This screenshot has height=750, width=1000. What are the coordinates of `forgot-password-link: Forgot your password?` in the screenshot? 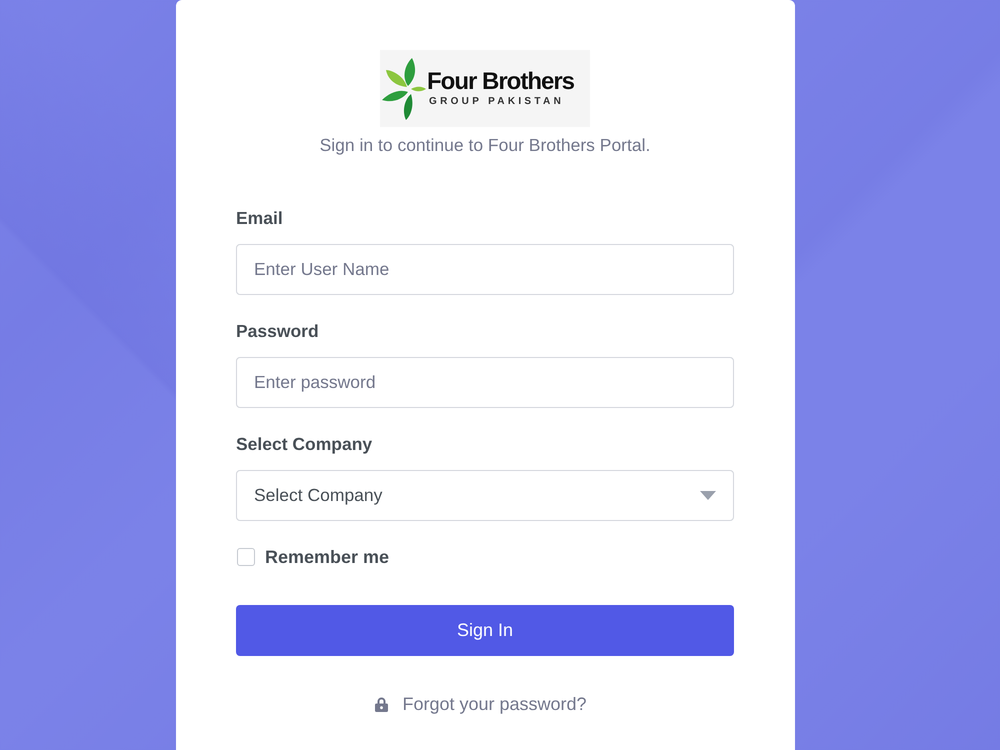 It's located at (494, 704).